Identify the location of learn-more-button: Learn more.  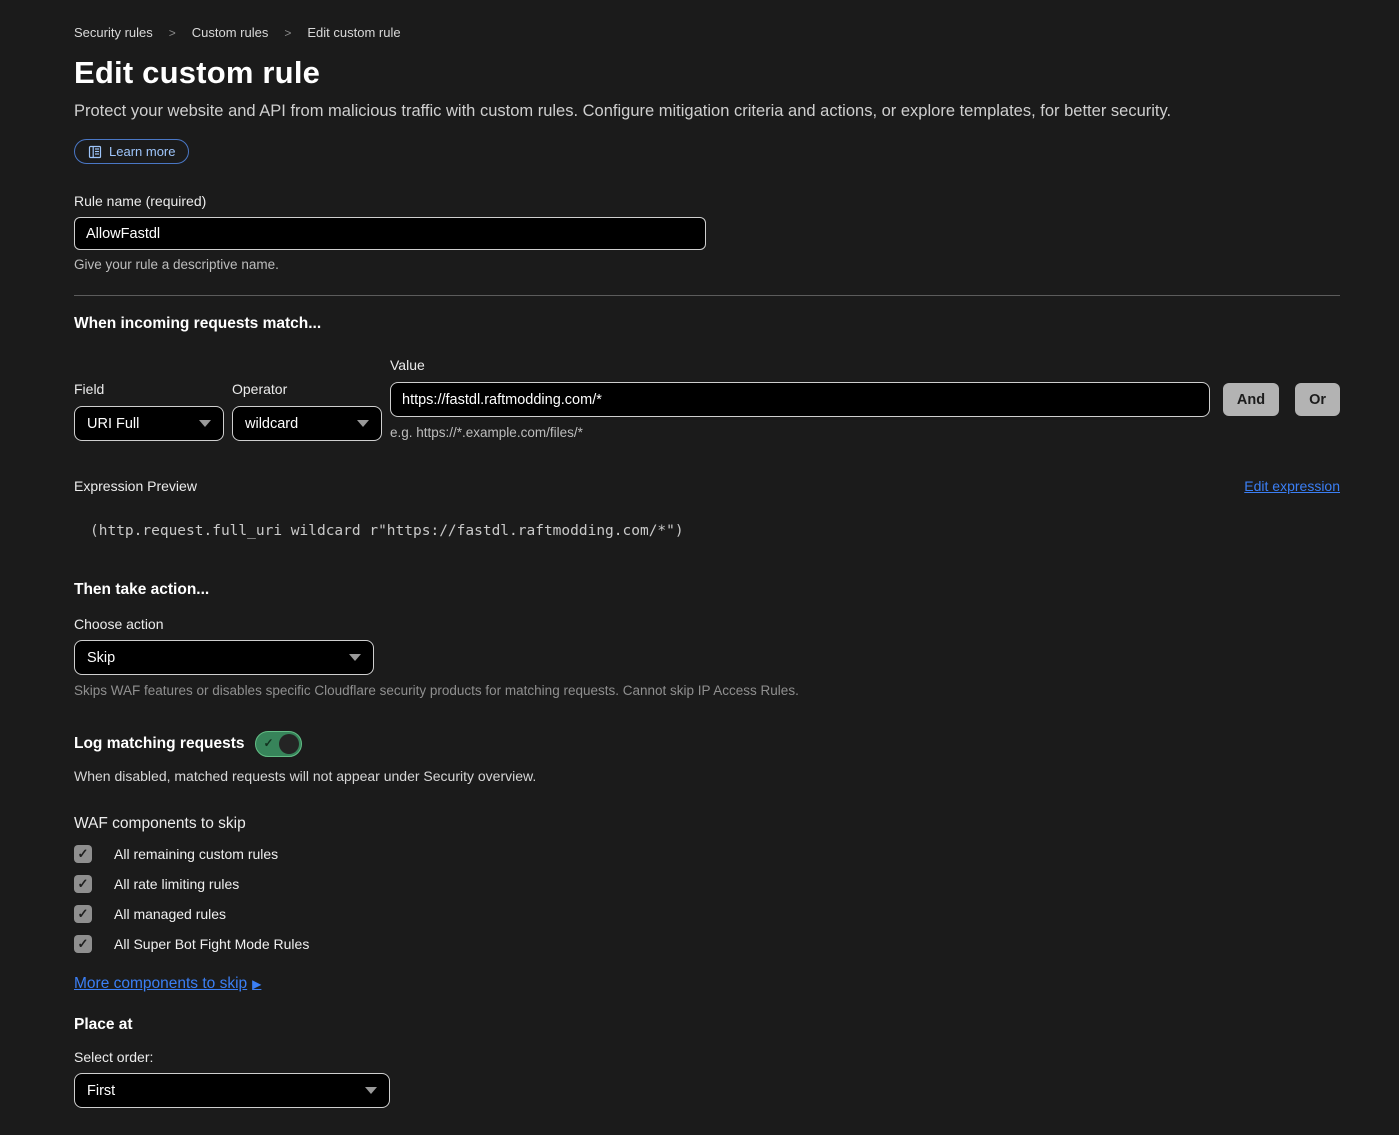
(132, 151).